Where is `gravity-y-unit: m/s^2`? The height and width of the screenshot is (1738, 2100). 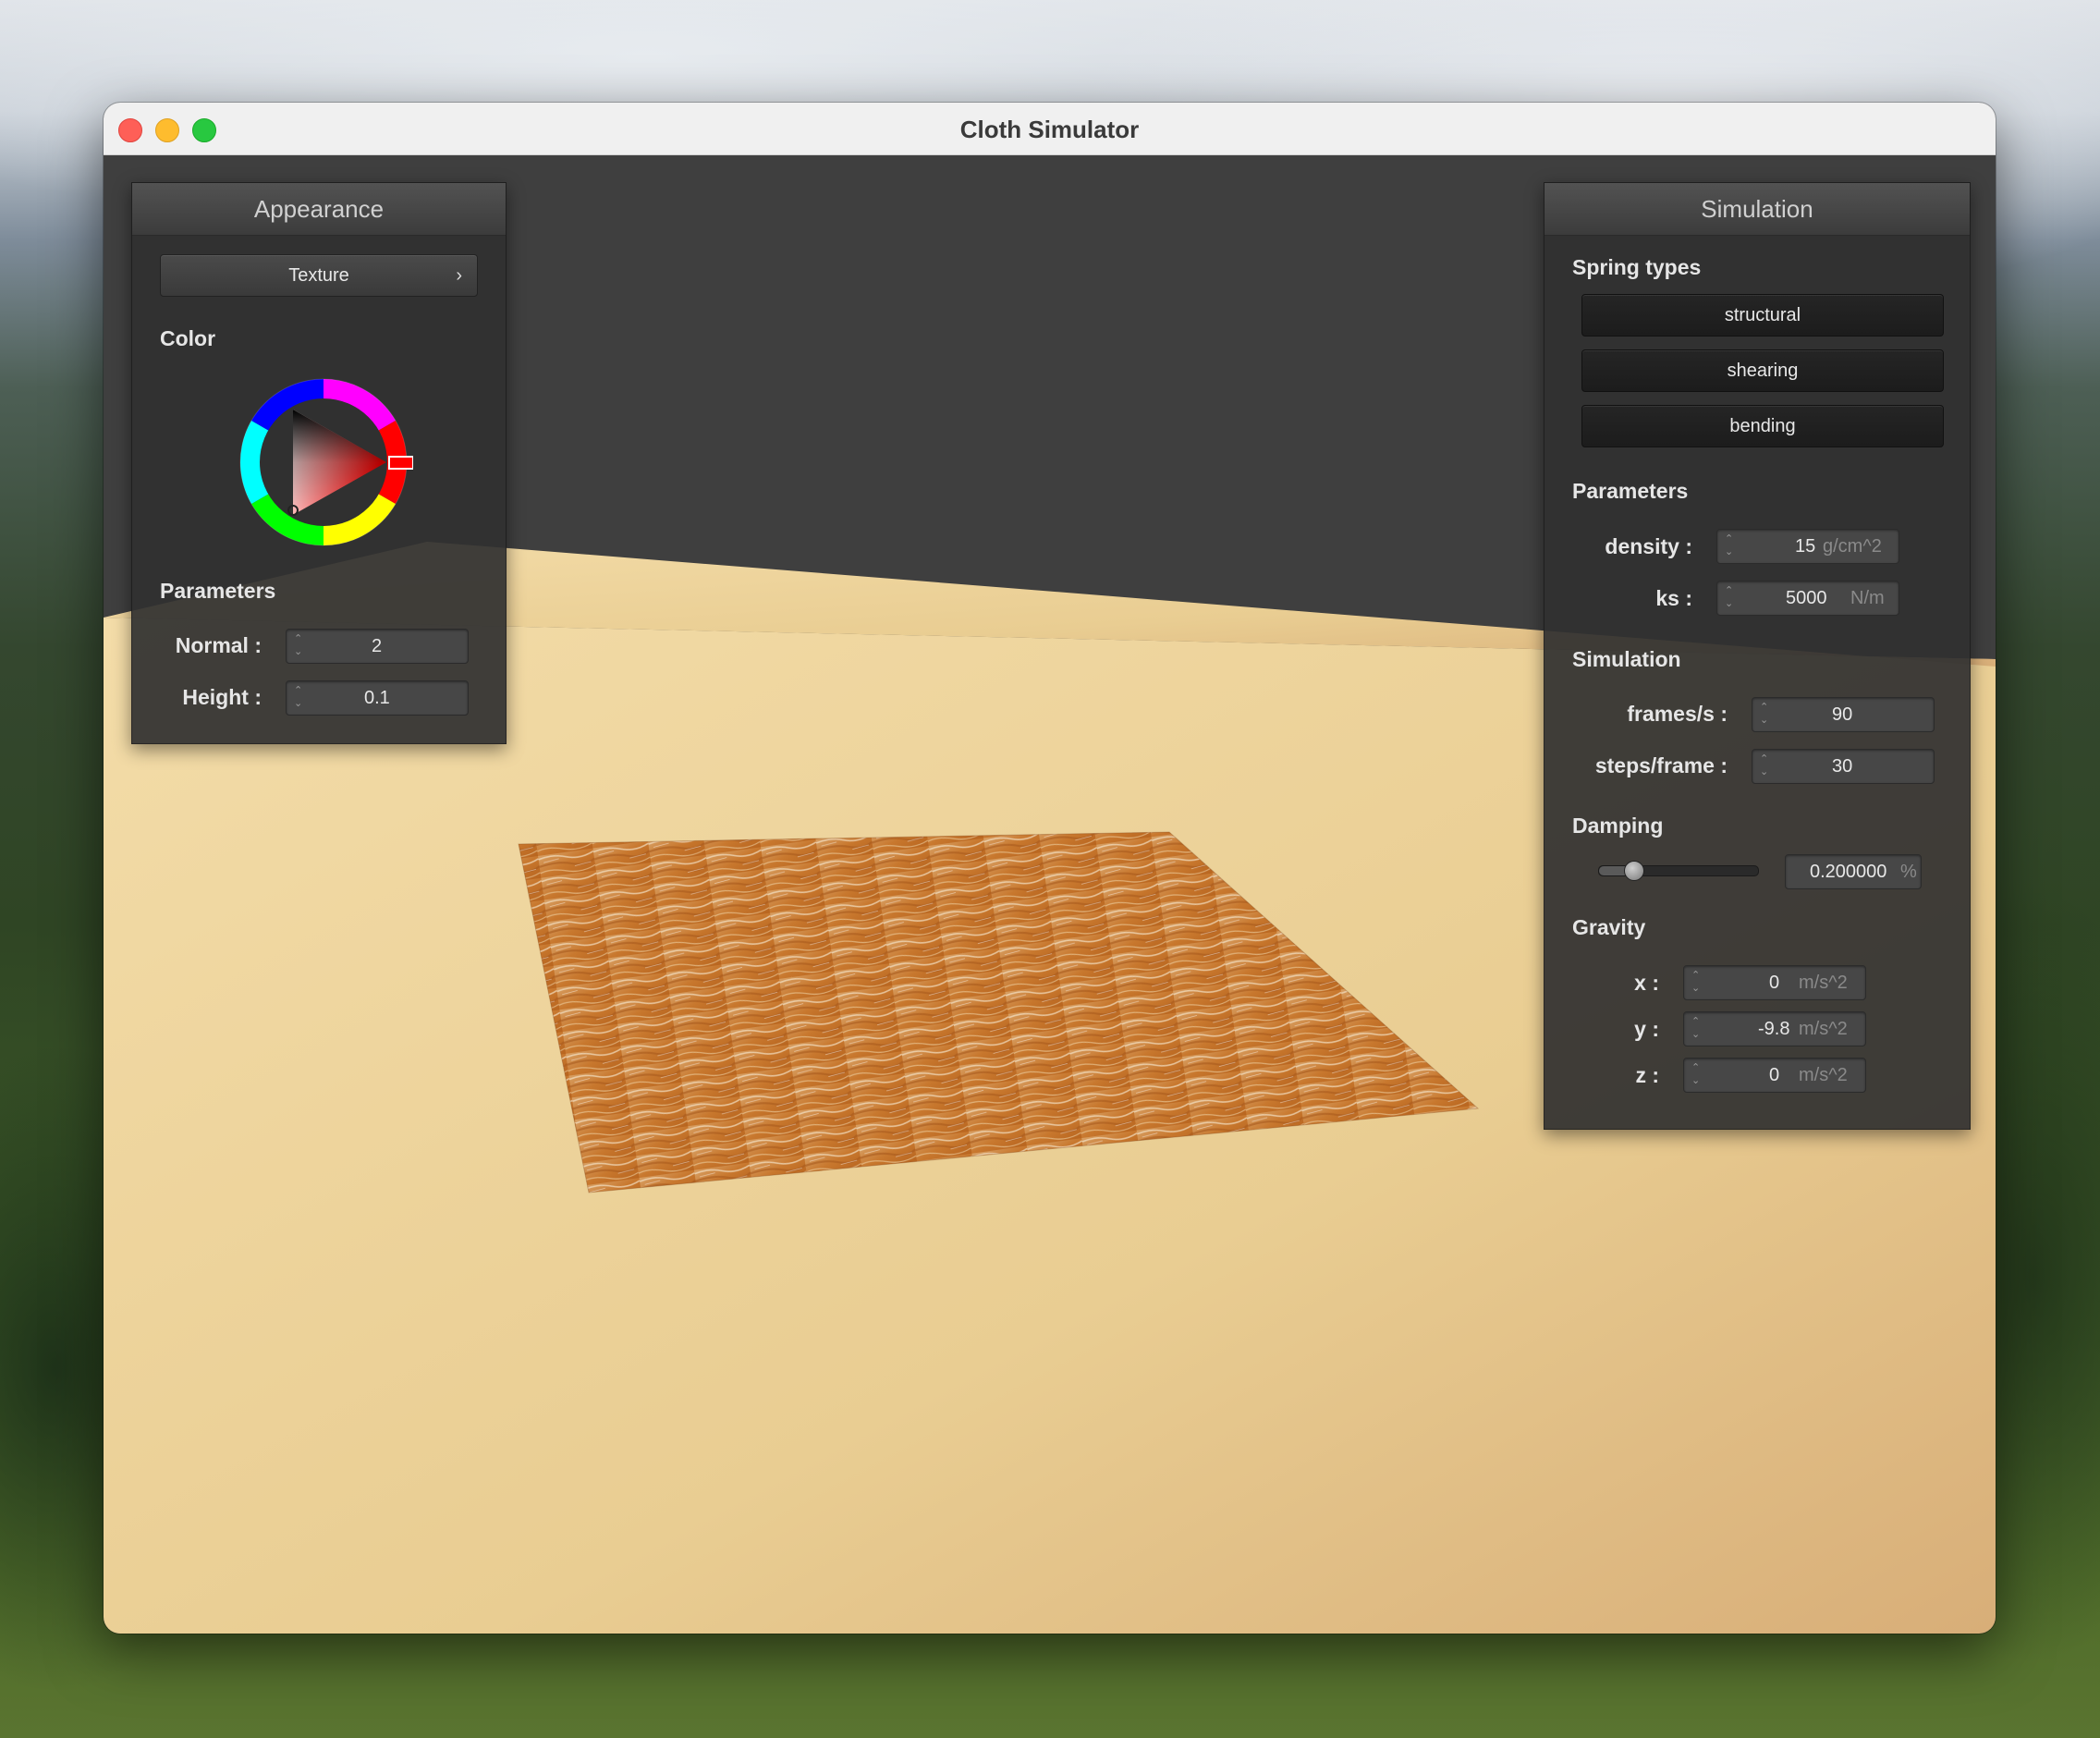 gravity-y-unit: m/s^2 is located at coordinates (1824, 1029).